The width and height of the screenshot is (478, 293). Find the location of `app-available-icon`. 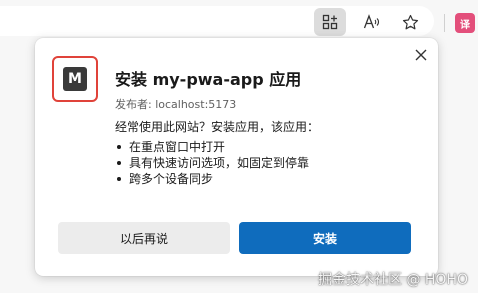

app-available-icon is located at coordinates (330, 22).